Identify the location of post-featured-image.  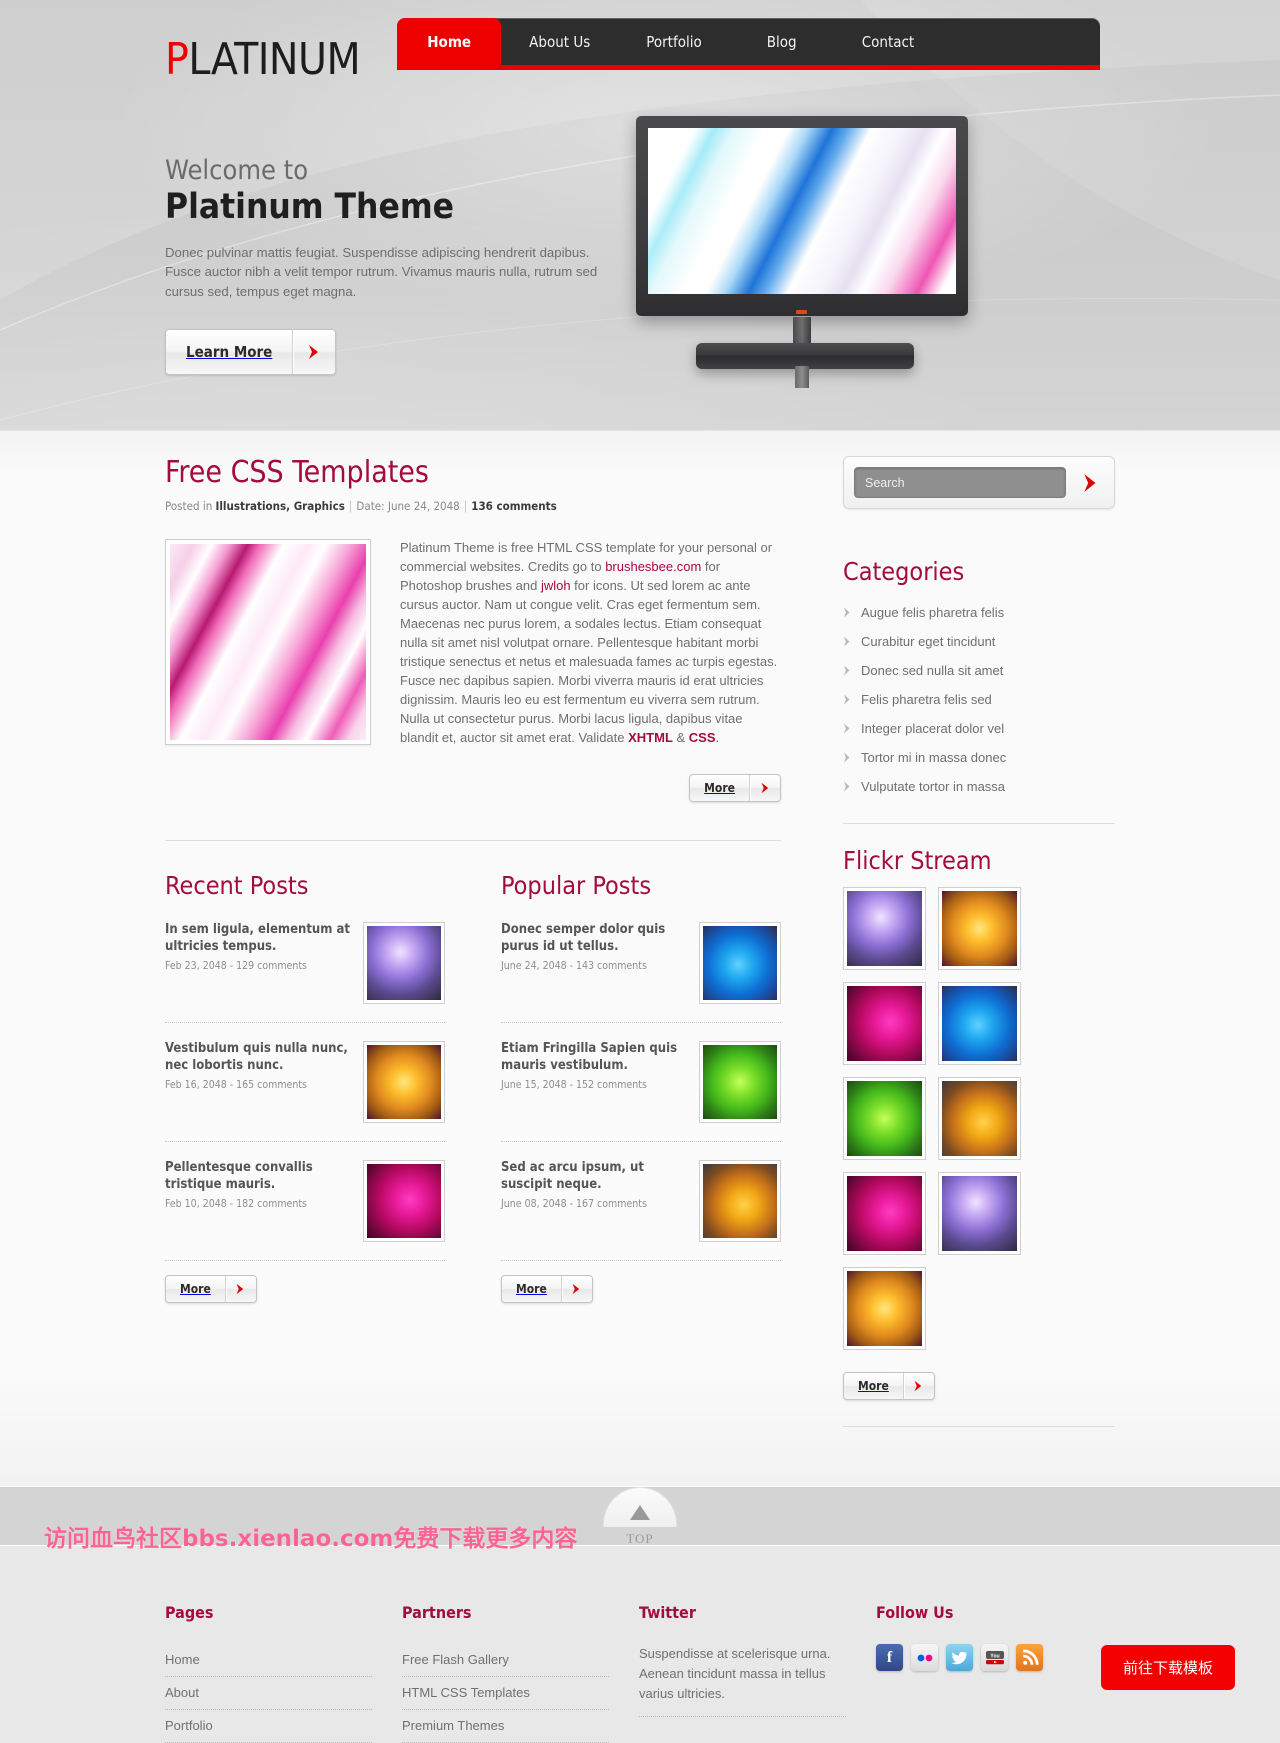
(268, 642).